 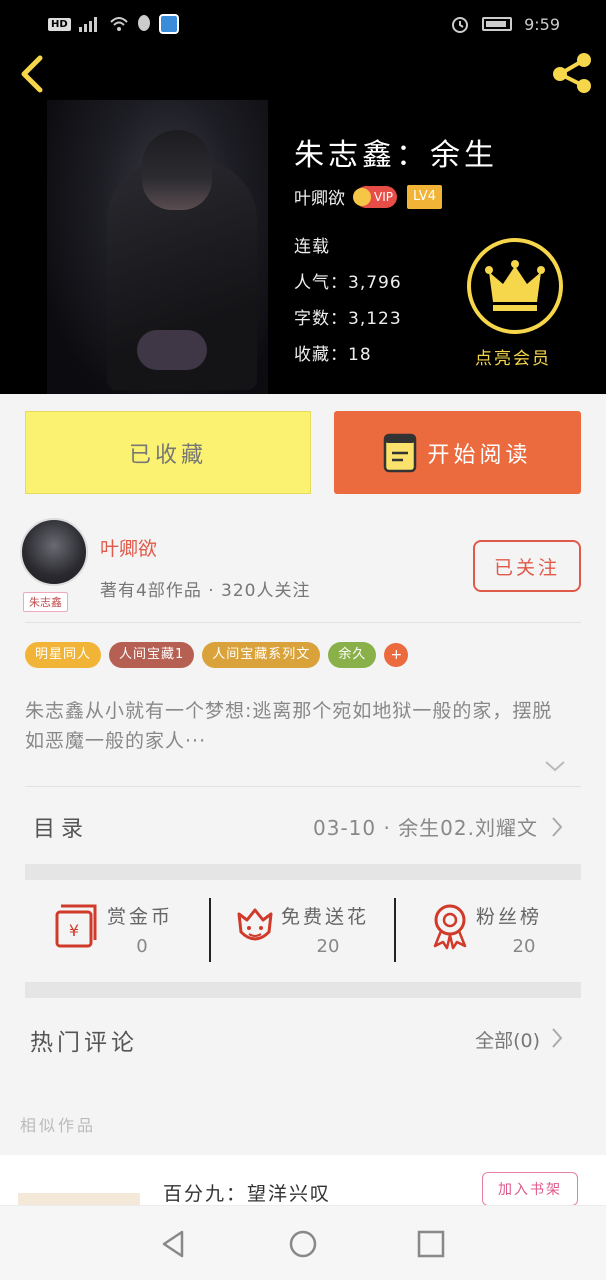 I want to click on coin-value: 0, so click(x=142, y=946).